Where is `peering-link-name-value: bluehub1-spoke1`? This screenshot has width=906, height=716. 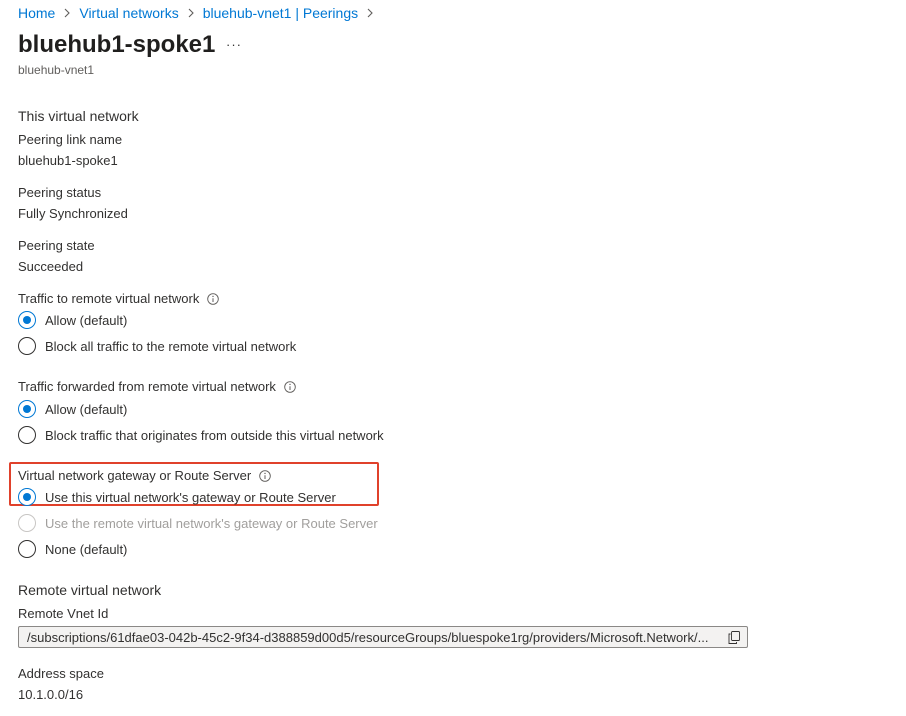 peering-link-name-value: bluehub1-spoke1 is located at coordinates (68, 160).